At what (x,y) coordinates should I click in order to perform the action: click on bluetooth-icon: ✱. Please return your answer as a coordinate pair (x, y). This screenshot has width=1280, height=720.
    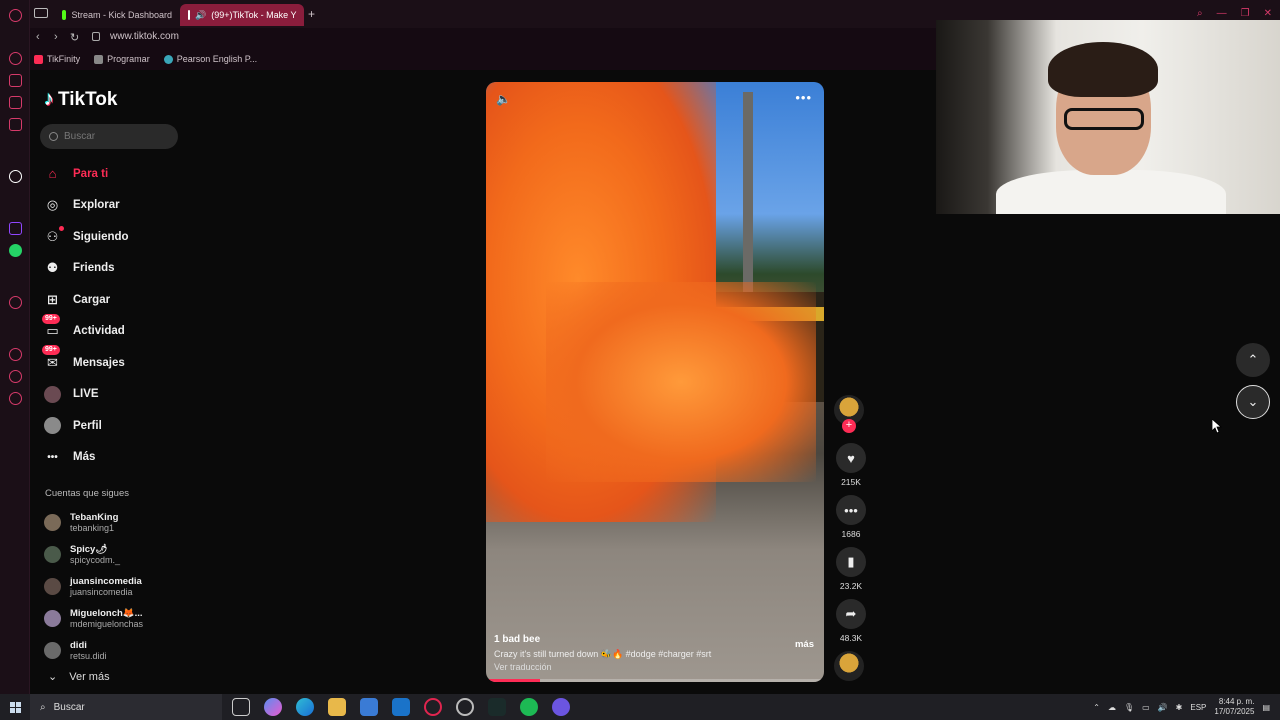
    Looking at the image, I should click on (1179, 707).